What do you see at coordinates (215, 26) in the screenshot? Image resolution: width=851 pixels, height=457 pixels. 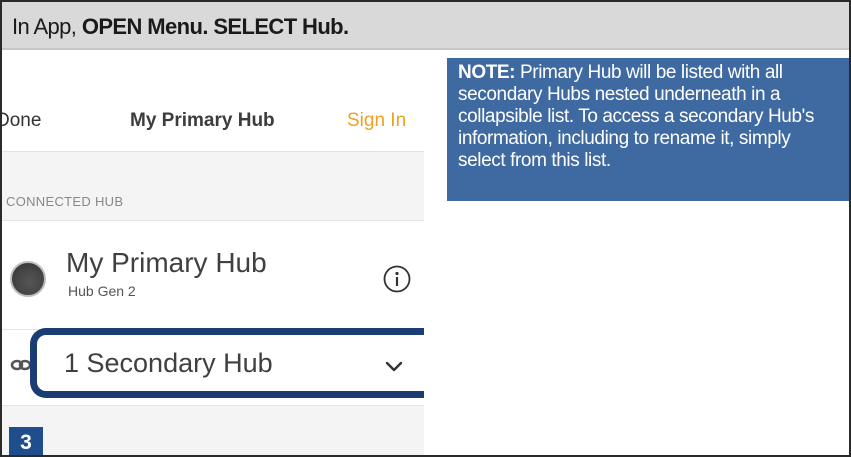 I see `instruction-action: OPEN Menu. SELECT Hub.` at bounding box center [215, 26].